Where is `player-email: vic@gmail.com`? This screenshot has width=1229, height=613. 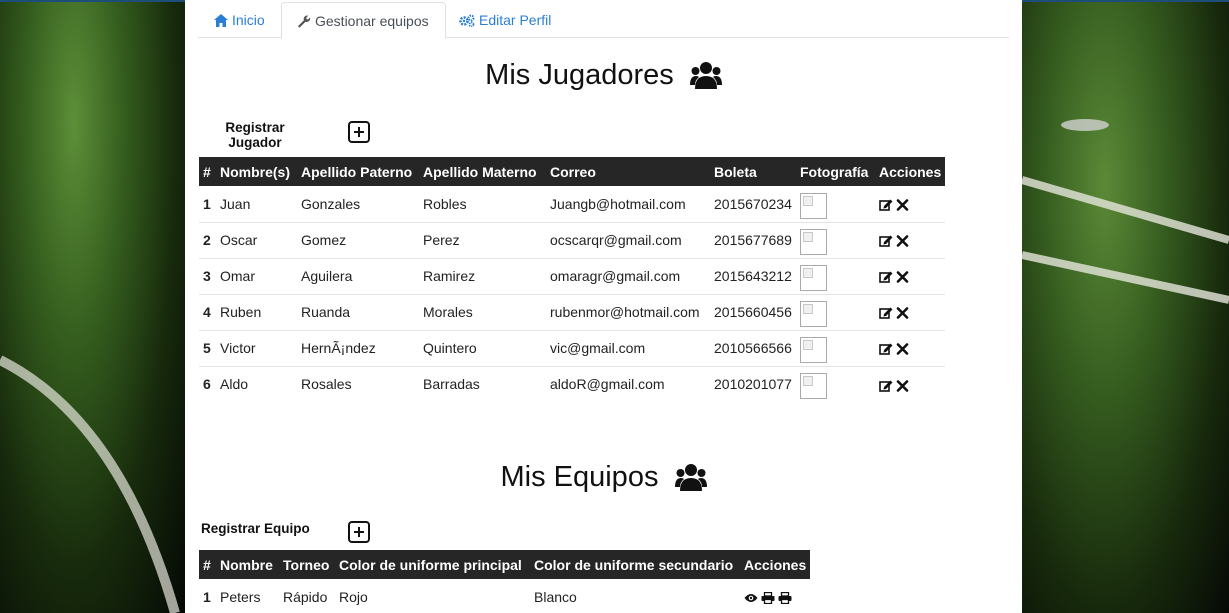
player-email: vic@gmail.com is located at coordinates (628, 347).